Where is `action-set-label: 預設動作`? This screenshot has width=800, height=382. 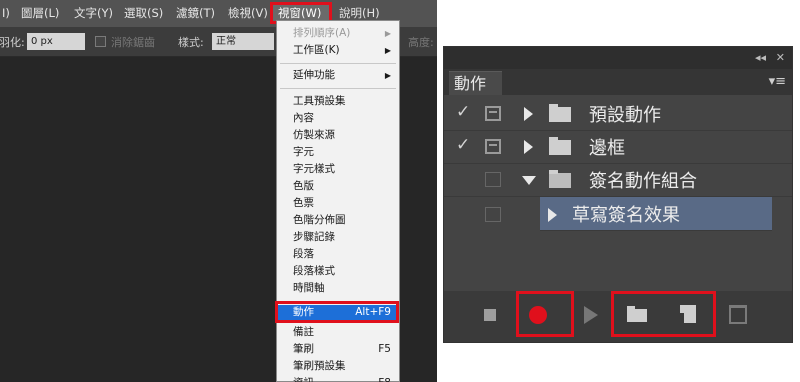 action-set-label: 預設動作 is located at coordinates (625, 115).